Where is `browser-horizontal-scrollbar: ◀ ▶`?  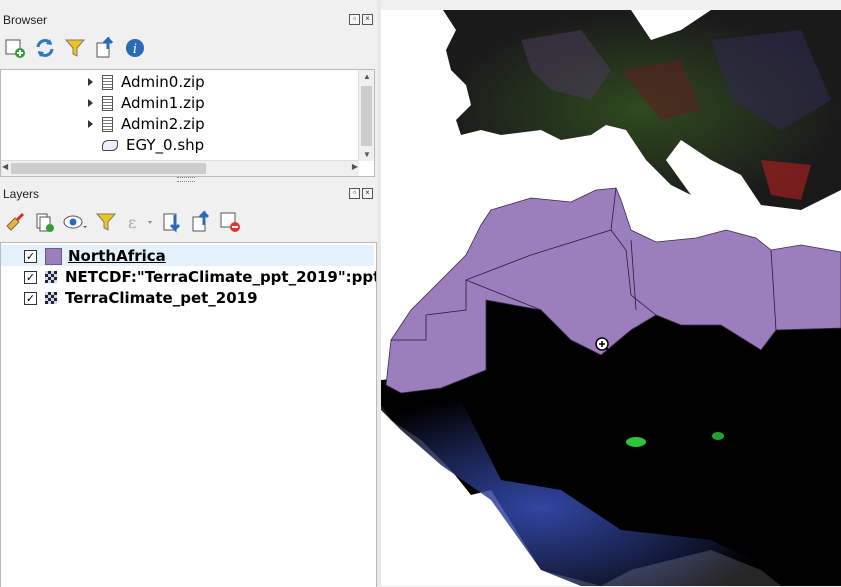 browser-horizontal-scrollbar: ◀ ▶ is located at coordinates (180, 168).